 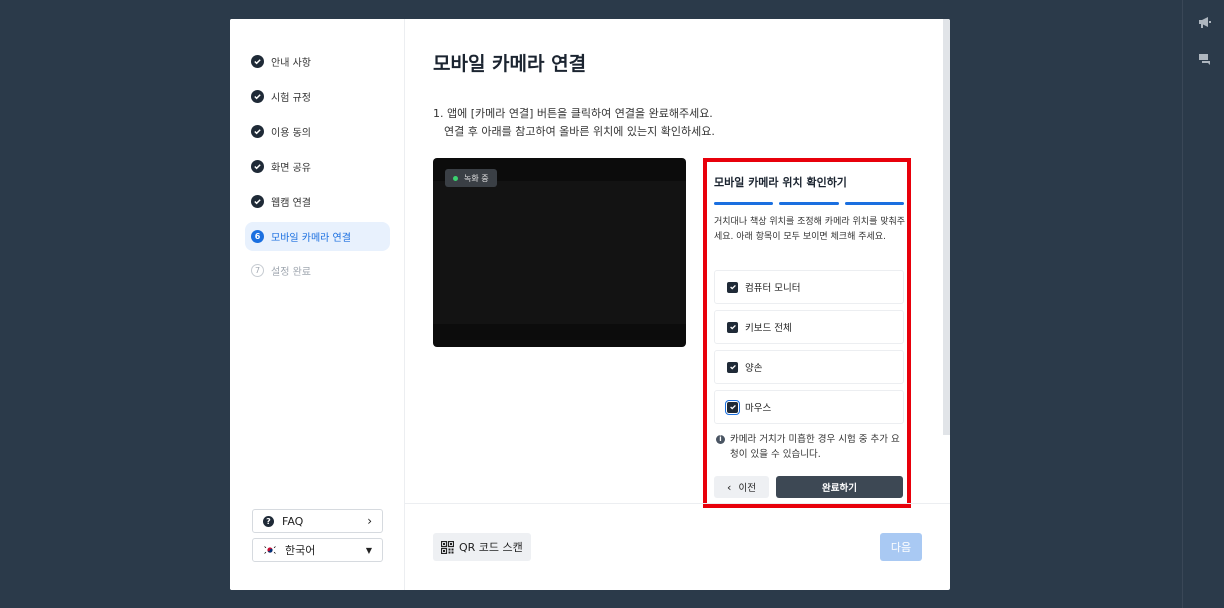 I want to click on step-rules: 시험 규정, so click(x=317, y=96).